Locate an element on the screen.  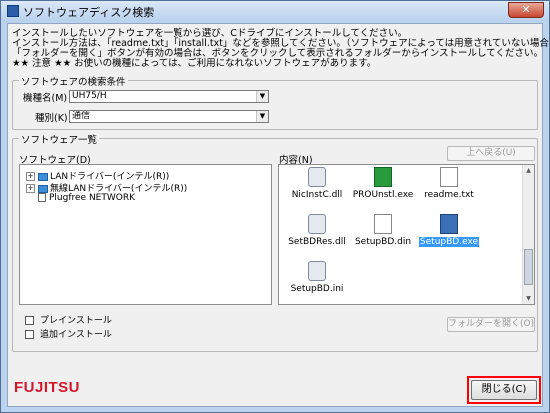
model-label: 機種名(M) is located at coordinates (45, 98).